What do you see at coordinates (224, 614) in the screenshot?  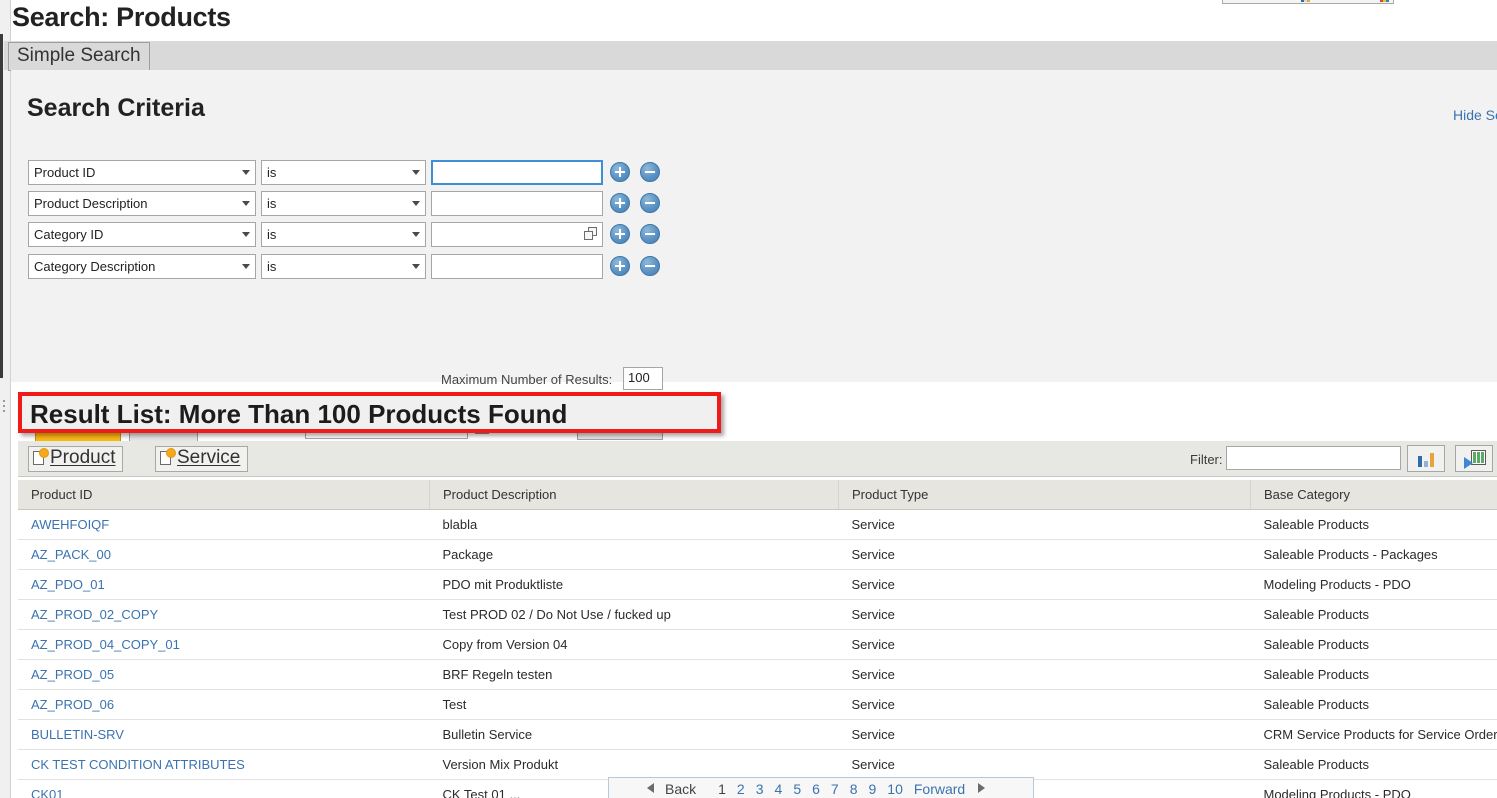 I see `cell-product-id: AZ_PROD_02_COPY` at bounding box center [224, 614].